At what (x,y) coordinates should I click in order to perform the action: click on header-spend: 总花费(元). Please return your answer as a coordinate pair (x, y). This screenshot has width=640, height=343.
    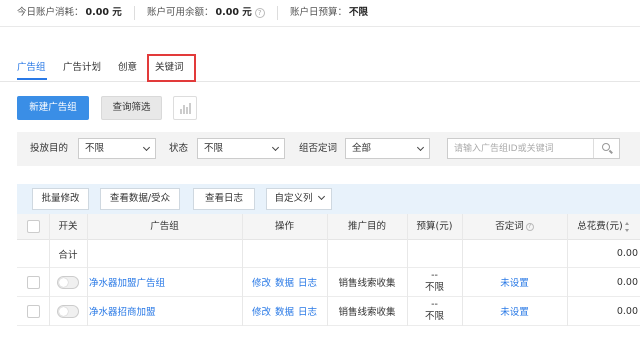
    Looking at the image, I should click on (603, 227).